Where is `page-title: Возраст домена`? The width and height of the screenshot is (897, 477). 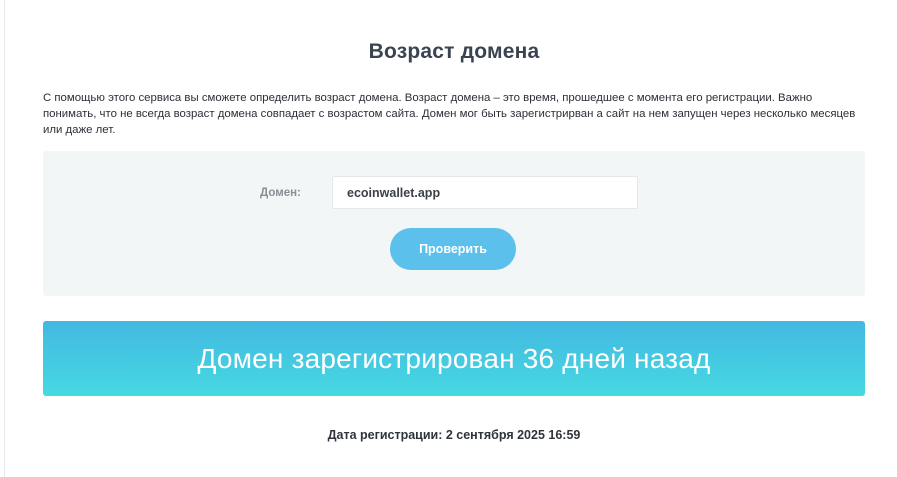 page-title: Возраст домена is located at coordinates (454, 51).